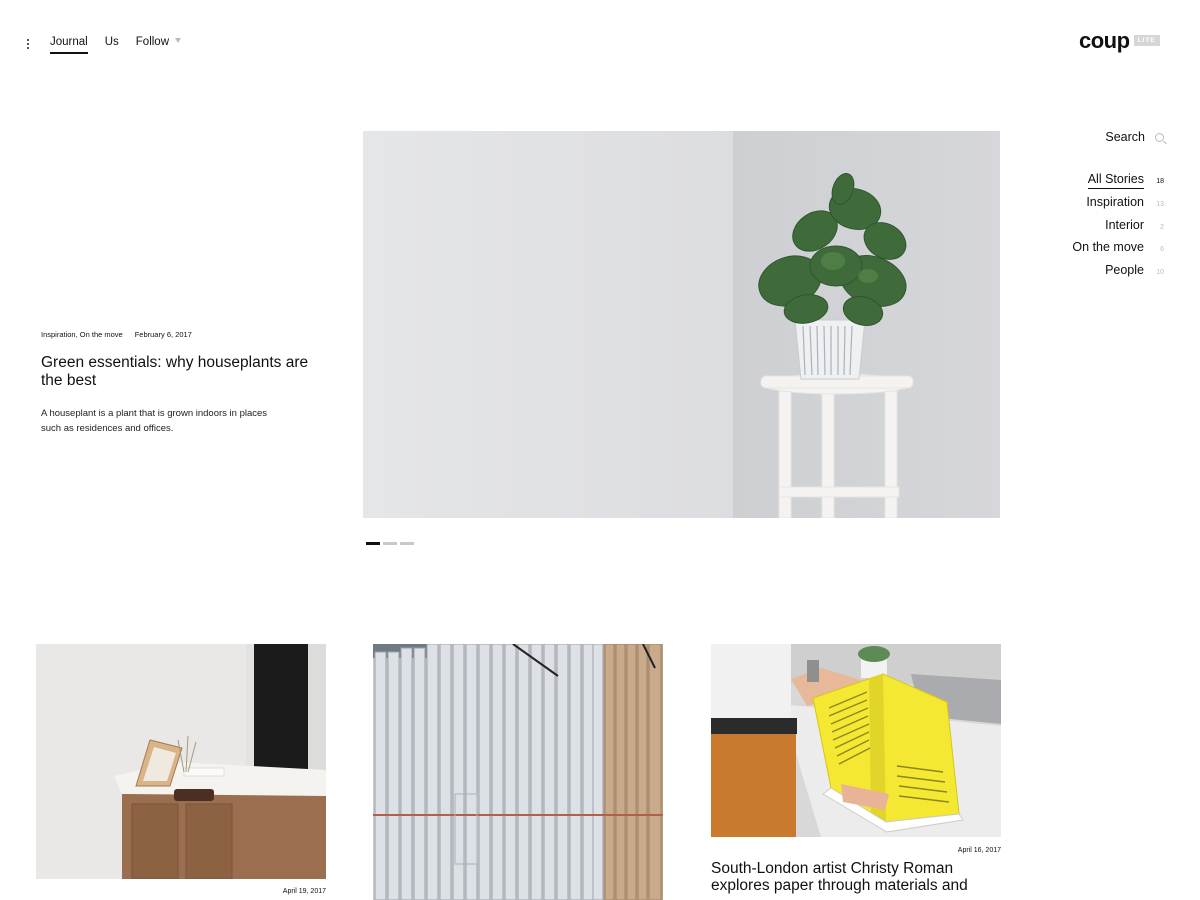 This screenshot has width=1200, height=900. I want to click on nav-follow: Follow, so click(158, 45).